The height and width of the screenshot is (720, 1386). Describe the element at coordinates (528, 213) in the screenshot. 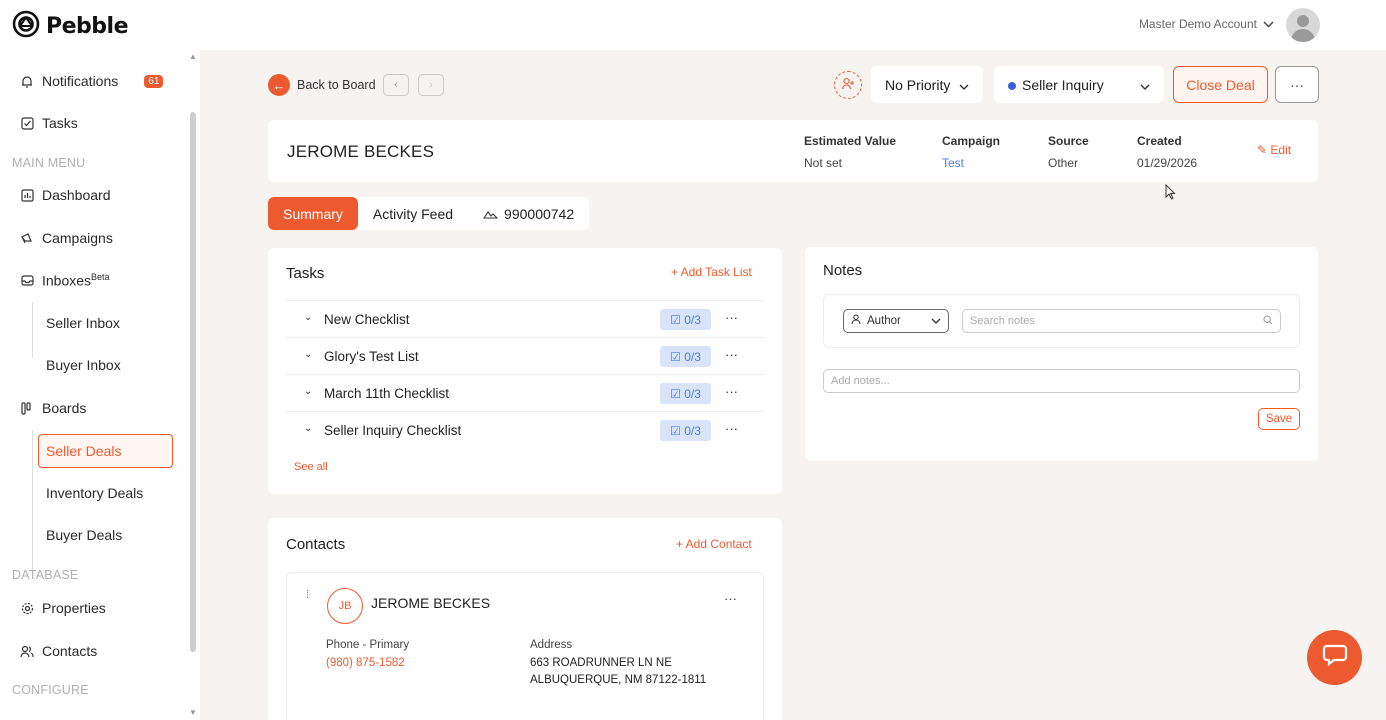

I see `tab-phone: 990000742` at that location.